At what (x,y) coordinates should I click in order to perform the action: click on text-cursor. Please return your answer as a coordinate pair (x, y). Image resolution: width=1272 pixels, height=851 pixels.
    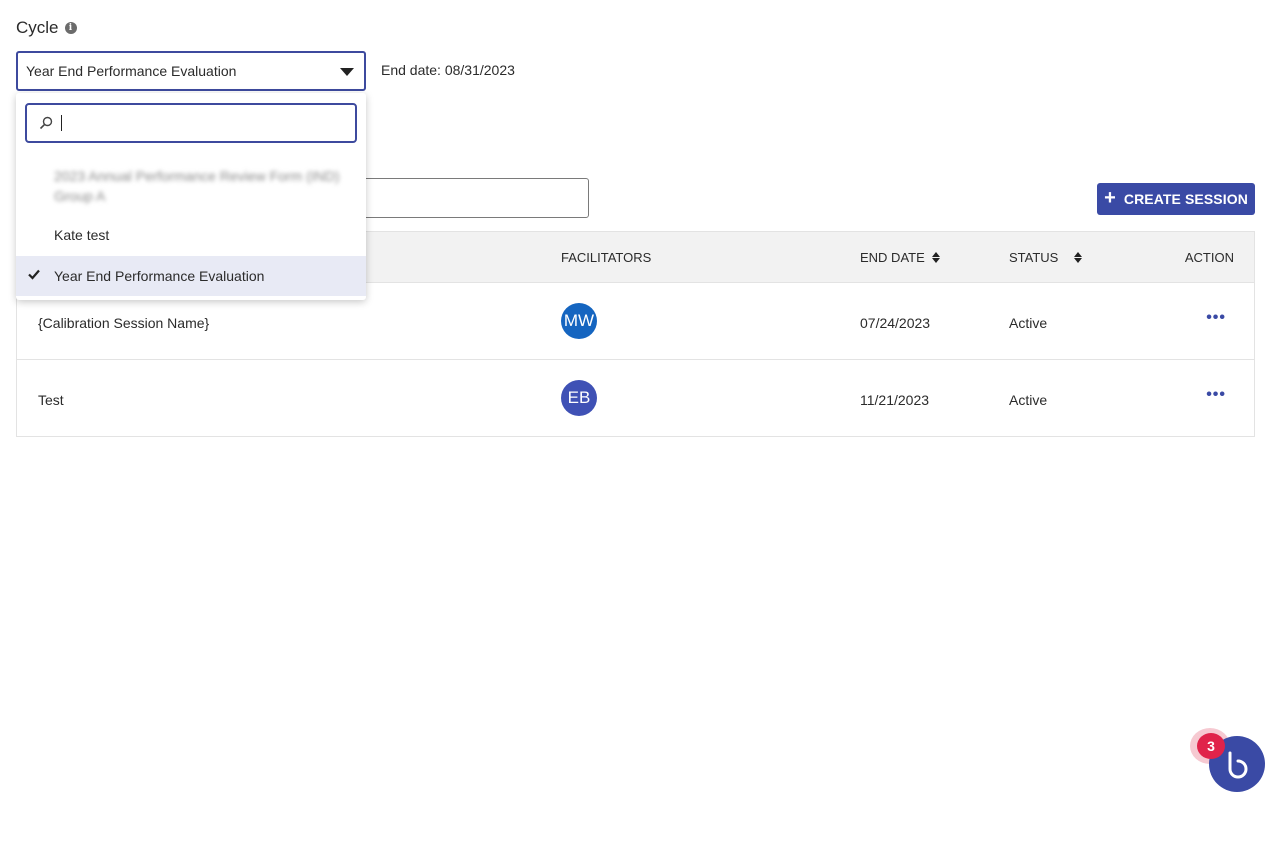
    Looking at the image, I should click on (61, 123).